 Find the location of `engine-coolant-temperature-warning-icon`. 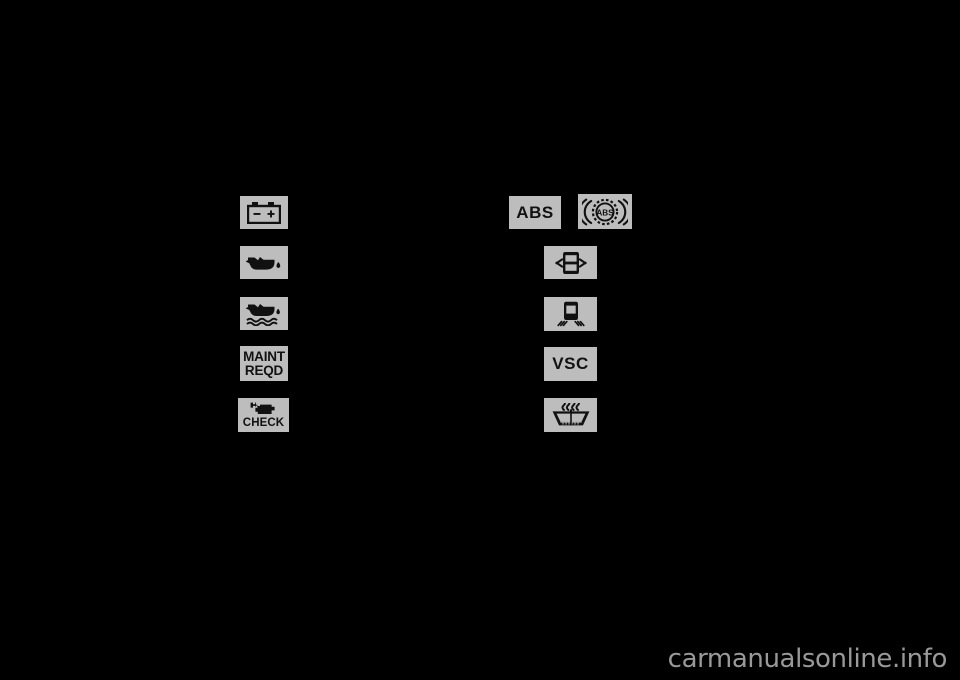

engine-coolant-temperature-warning-icon is located at coordinates (264, 313).